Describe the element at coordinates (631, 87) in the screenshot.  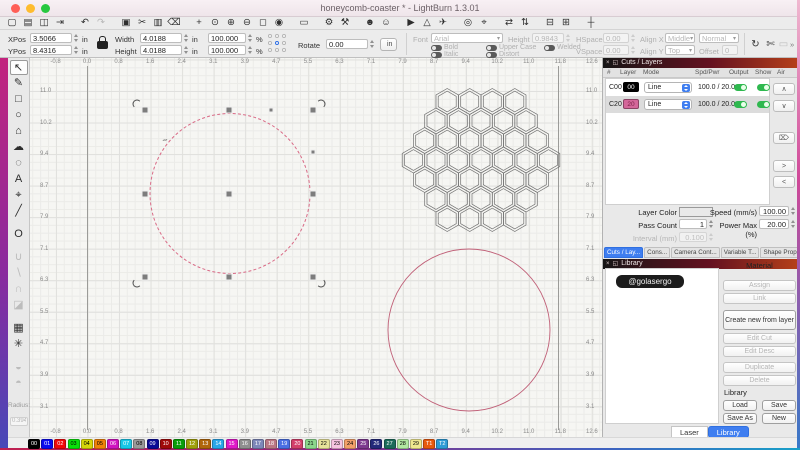
I see `layer-color-chip: 00` at that location.